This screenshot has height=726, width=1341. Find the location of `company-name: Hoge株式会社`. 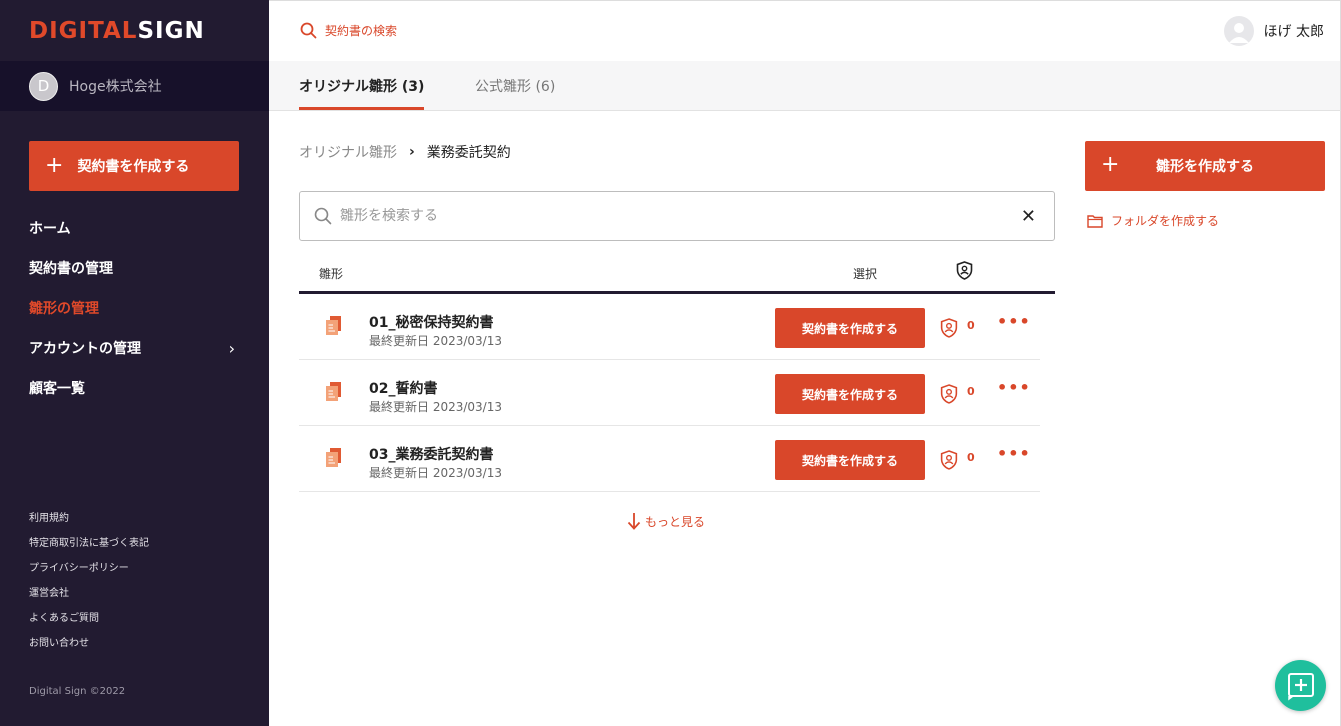

company-name: Hoge株式会社 is located at coordinates (115, 87).